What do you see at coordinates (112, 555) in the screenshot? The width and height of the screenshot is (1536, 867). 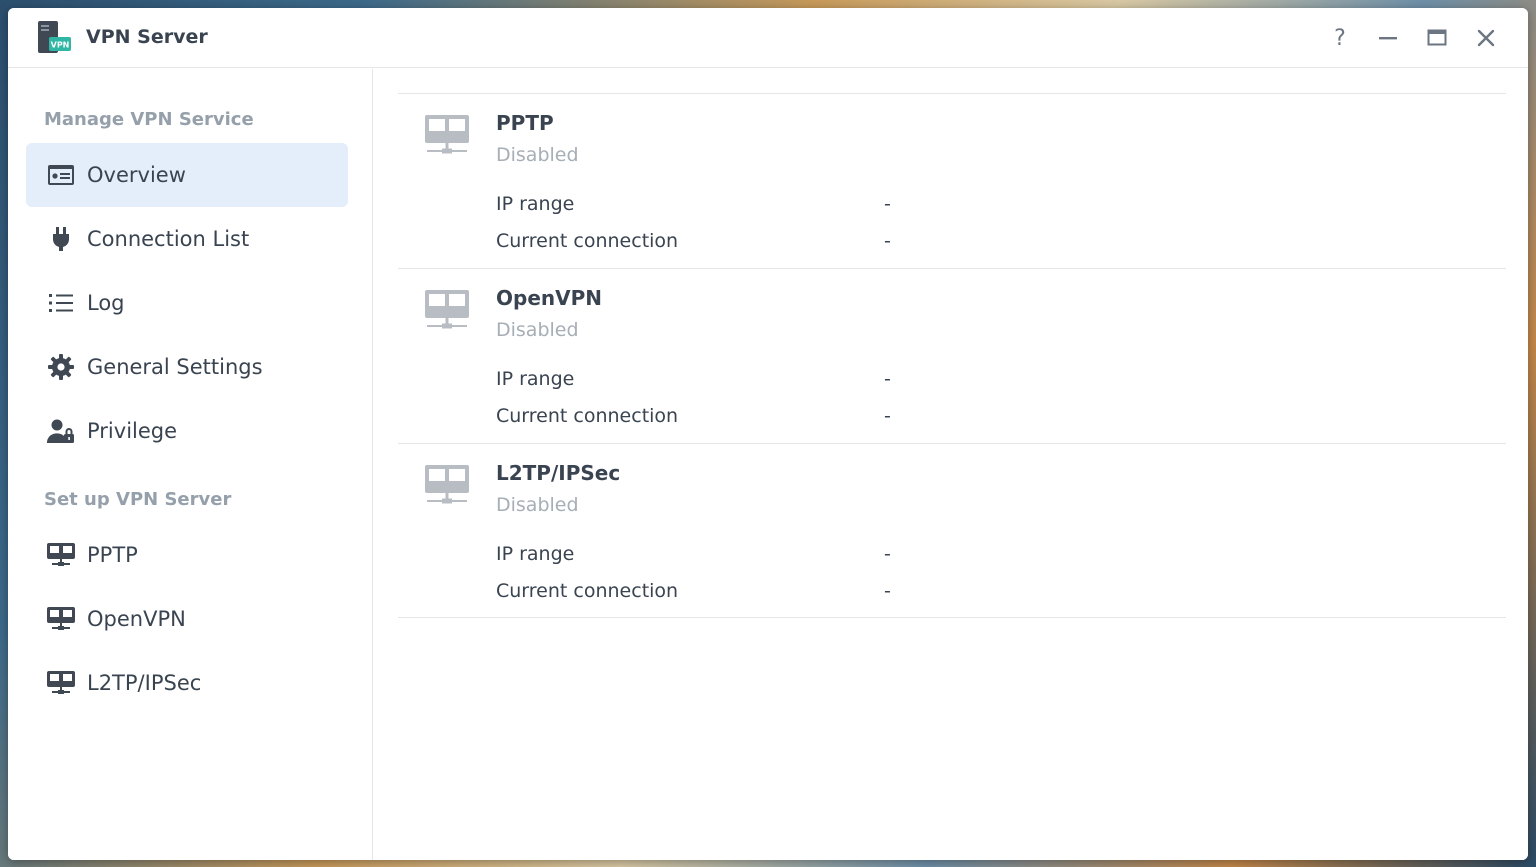 I see `sidebar-item-label: PPTP` at bounding box center [112, 555].